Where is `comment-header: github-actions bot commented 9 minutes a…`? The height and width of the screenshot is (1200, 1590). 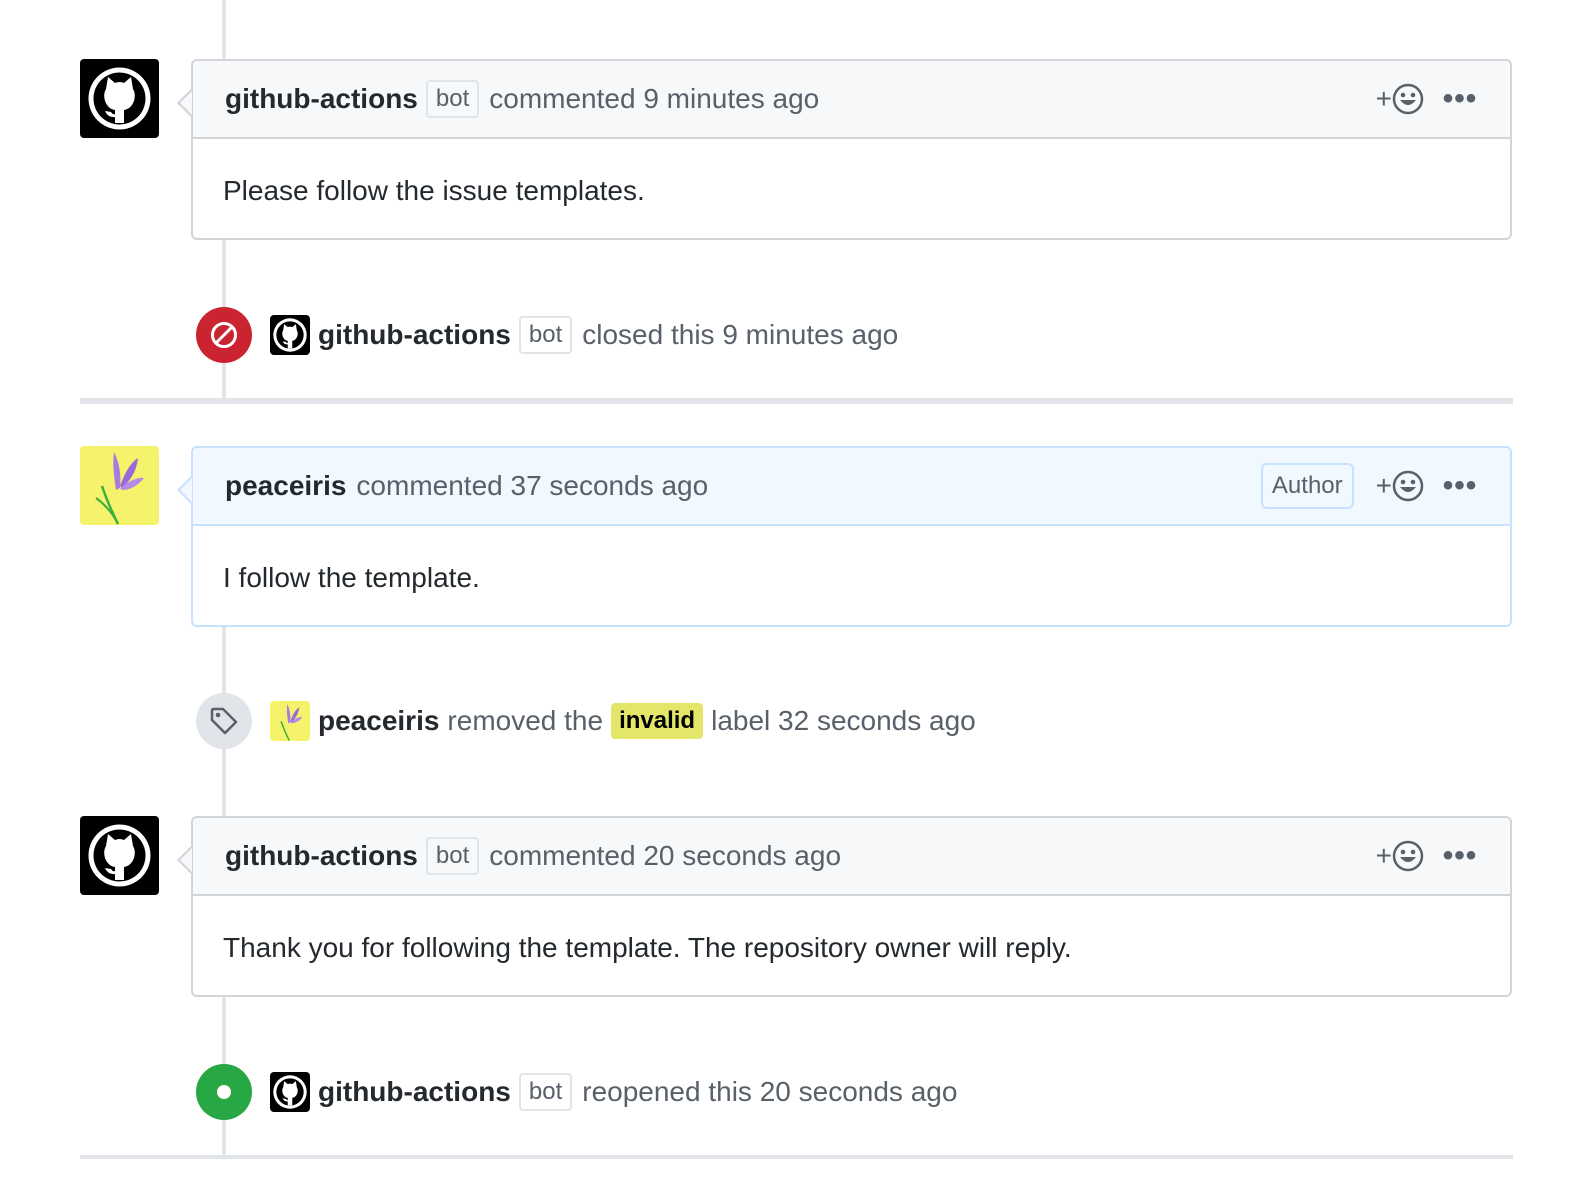 comment-header: github-actions bot commented 9 minutes a… is located at coordinates (843, 100).